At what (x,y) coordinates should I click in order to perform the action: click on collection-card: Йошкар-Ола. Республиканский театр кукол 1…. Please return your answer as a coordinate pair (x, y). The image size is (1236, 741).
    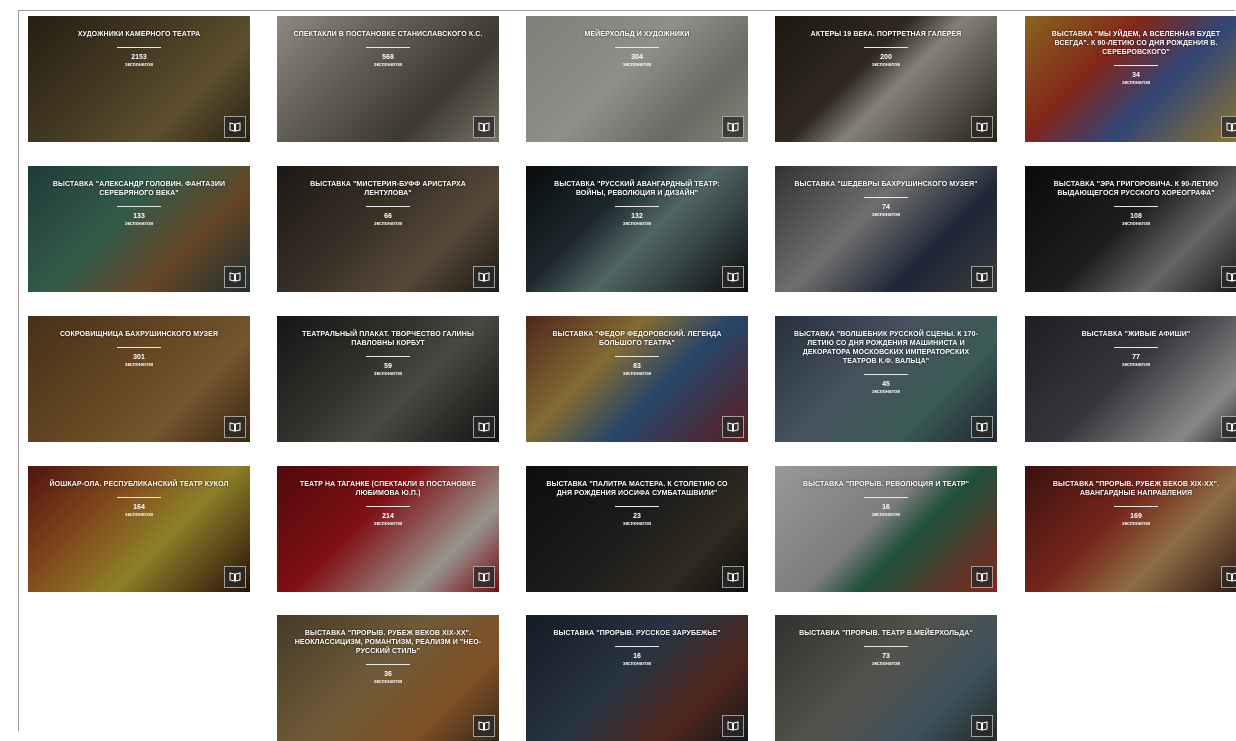
    Looking at the image, I should click on (139, 529).